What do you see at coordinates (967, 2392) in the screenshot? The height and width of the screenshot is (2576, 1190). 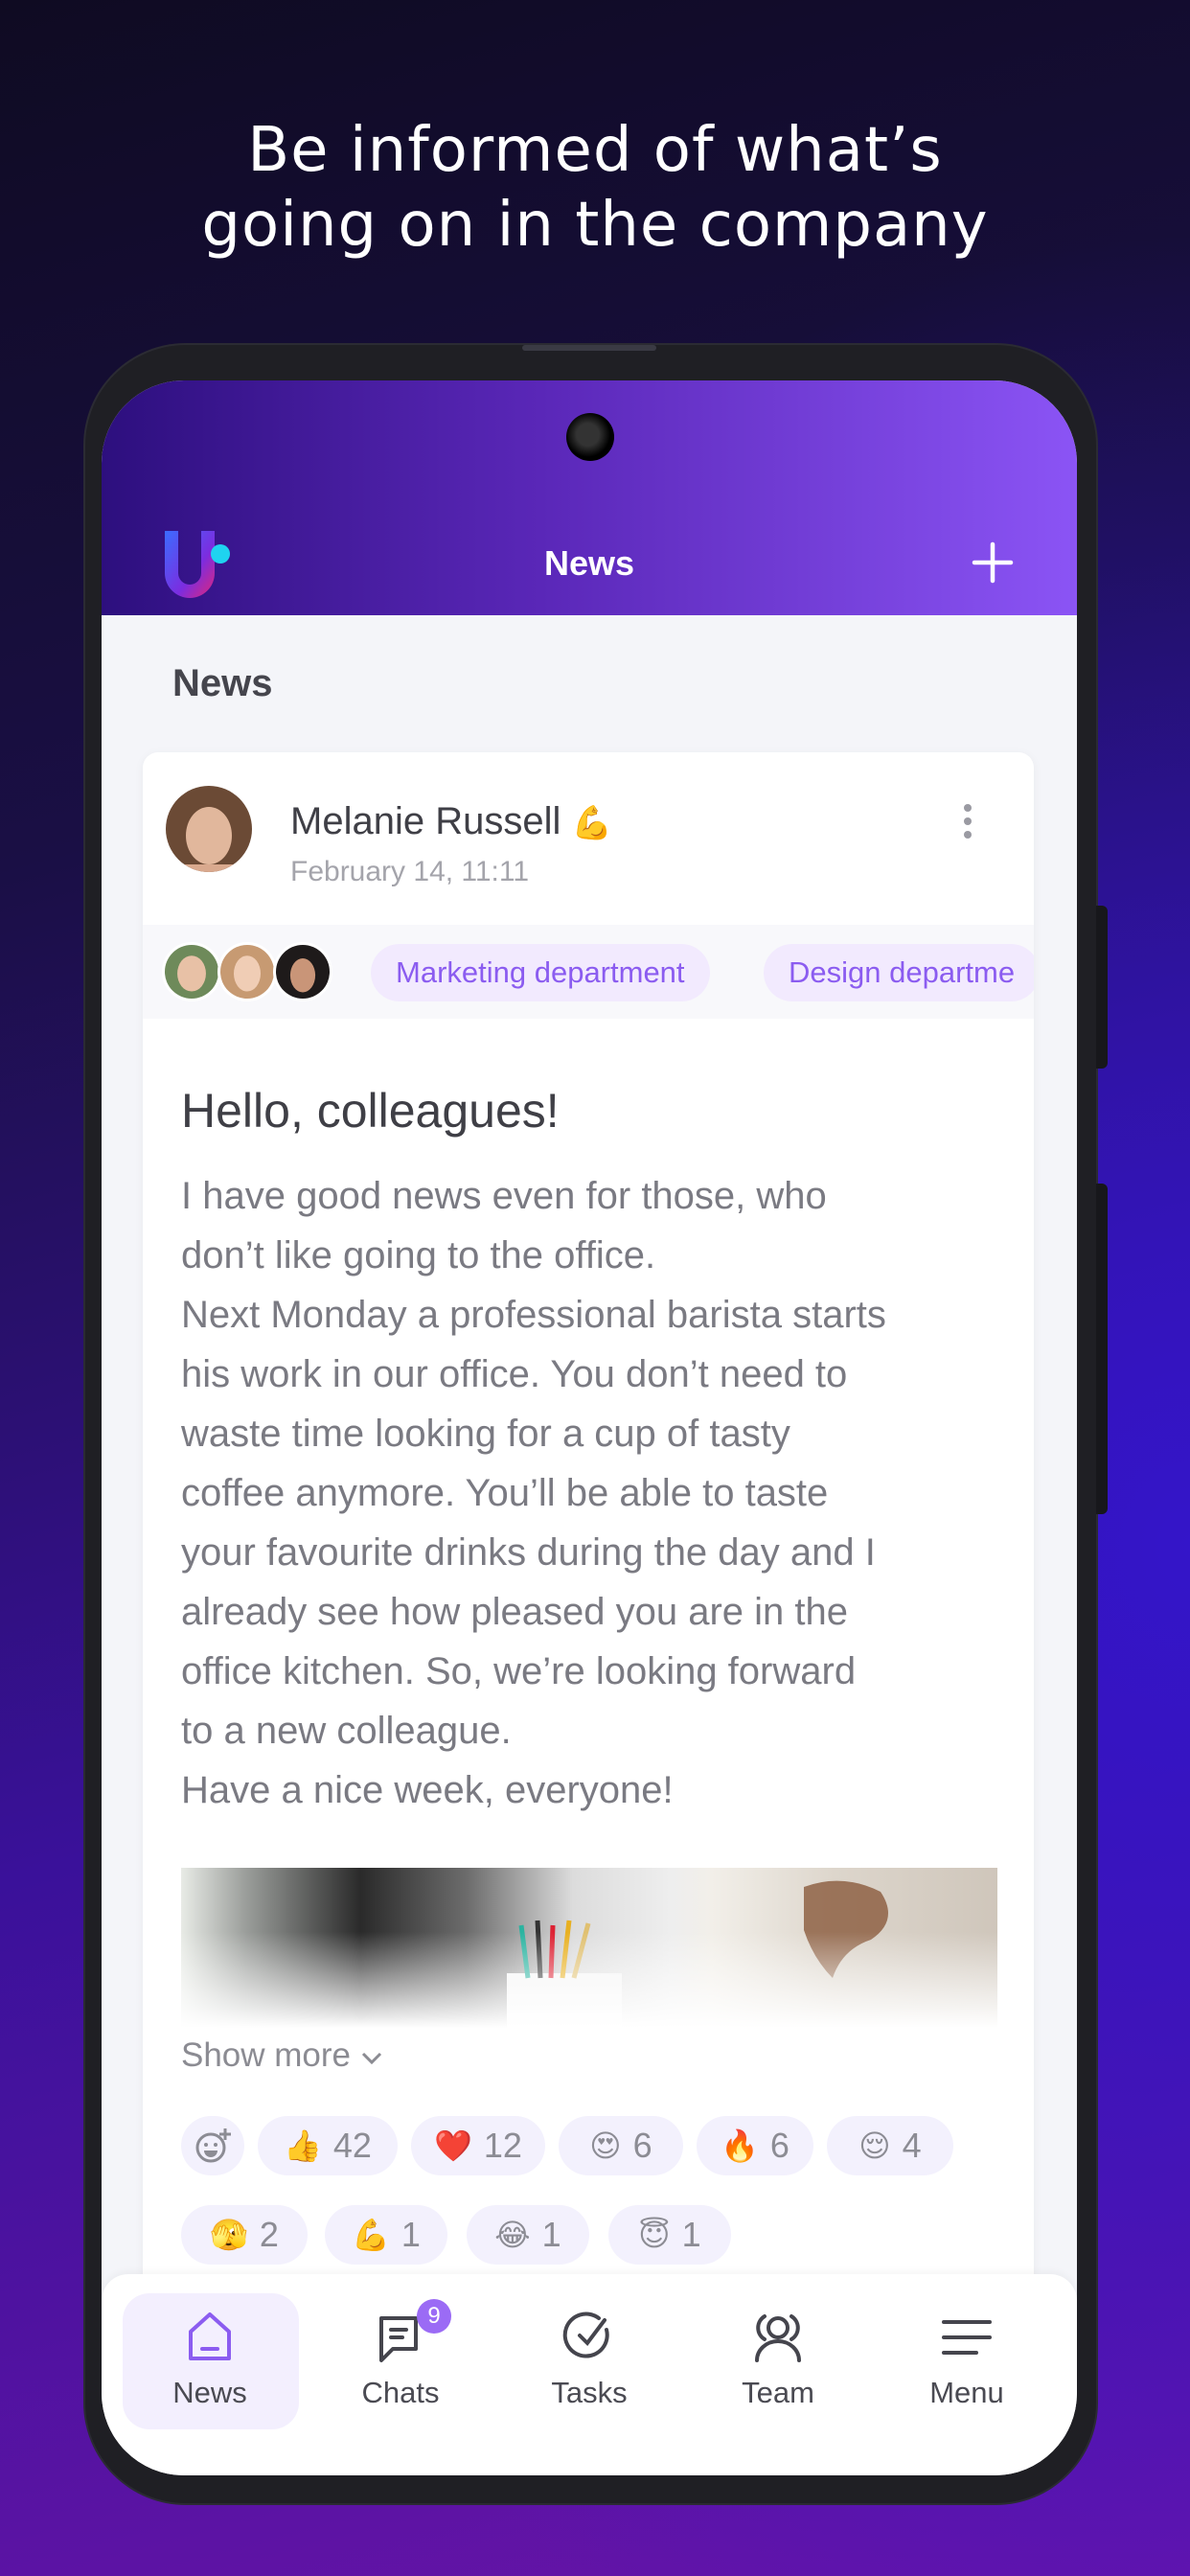 I see `nav-label: Menu` at bounding box center [967, 2392].